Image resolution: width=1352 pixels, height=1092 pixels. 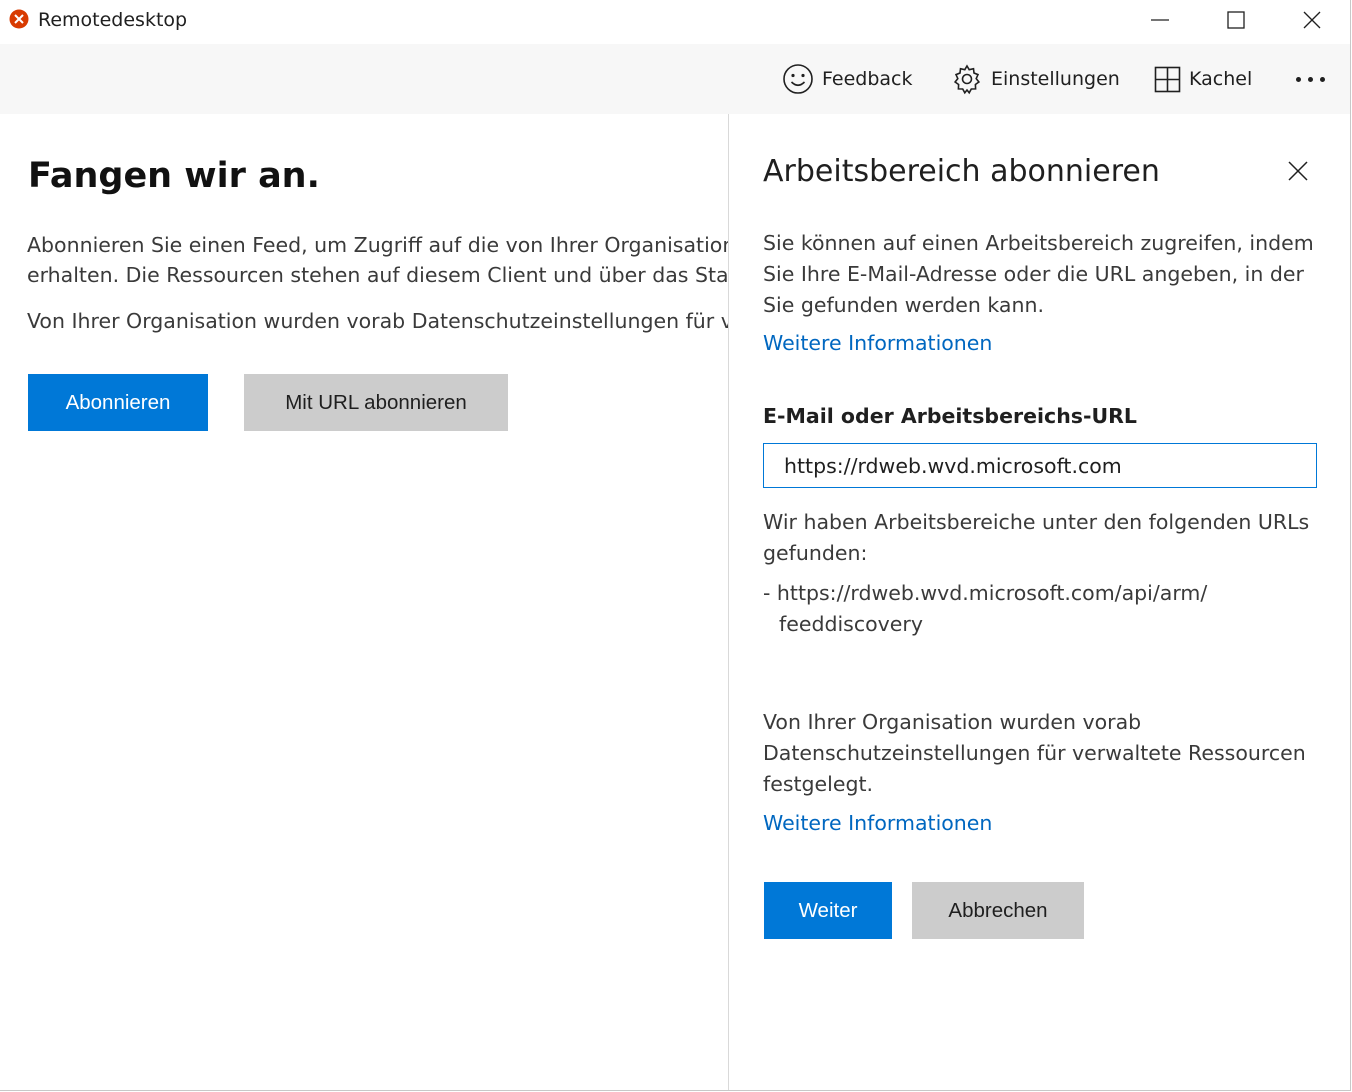 I want to click on maximize-button, so click(x=1236, y=20).